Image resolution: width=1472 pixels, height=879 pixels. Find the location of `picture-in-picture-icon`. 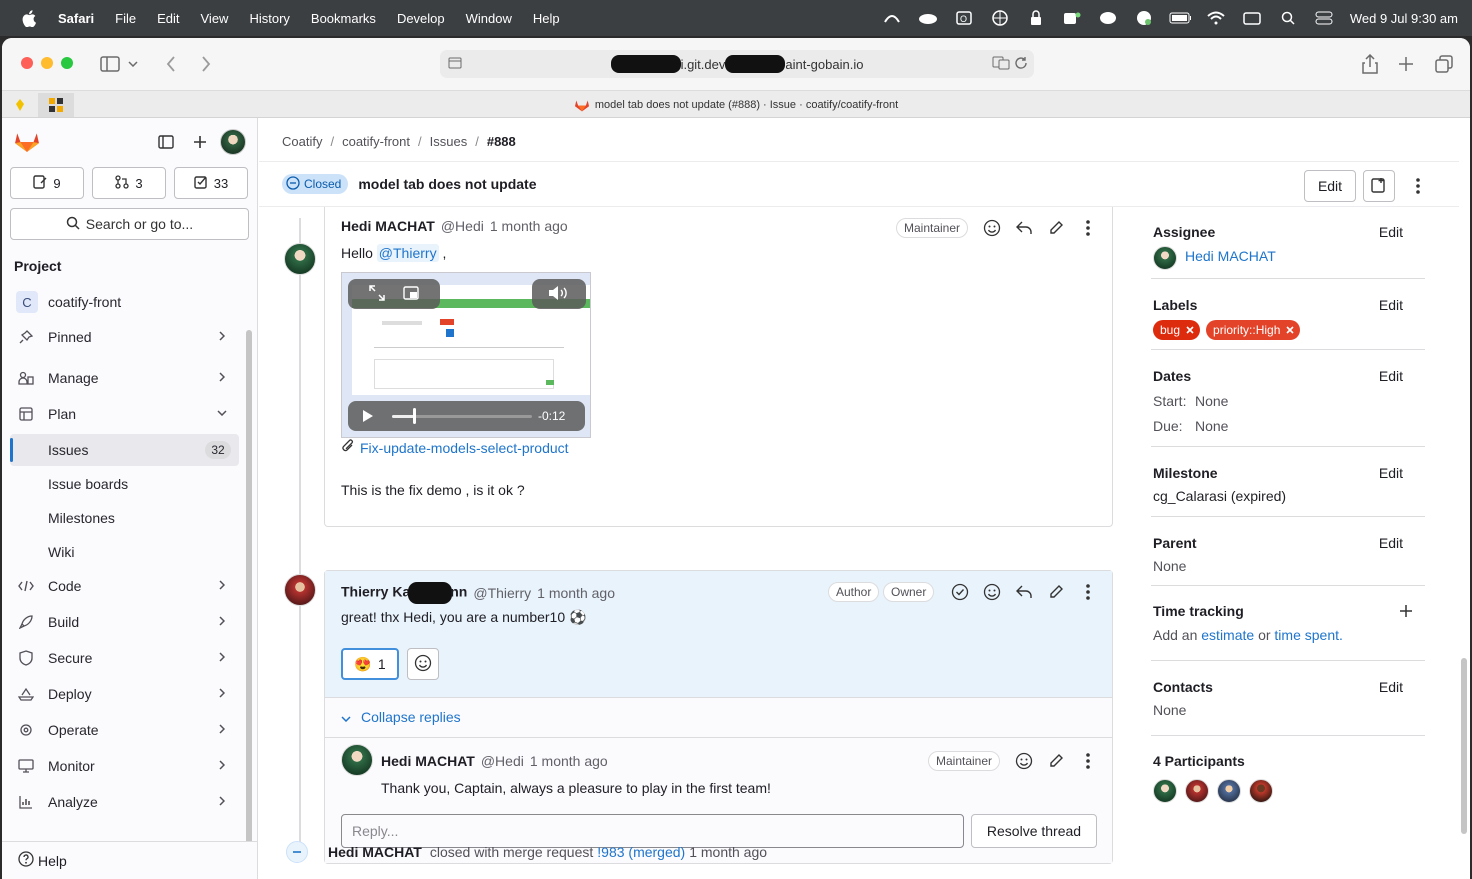

picture-in-picture-icon is located at coordinates (411, 294).